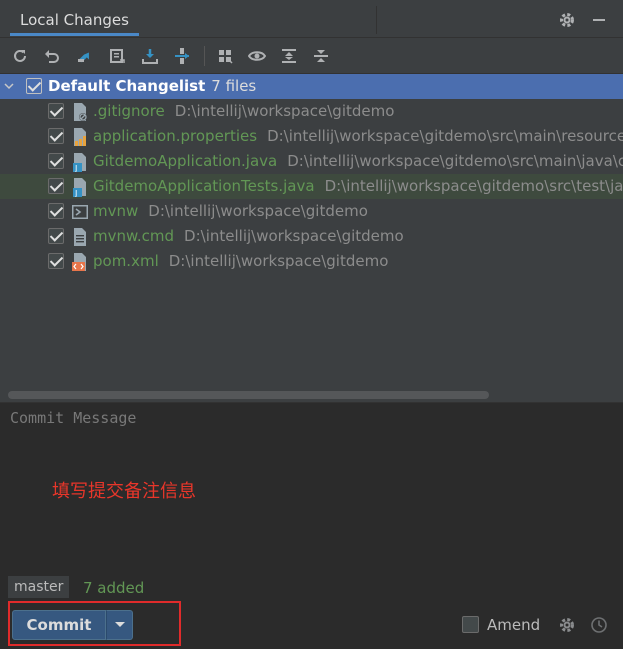 The height and width of the screenshot is (649, 623). I want to click on changelist-name: Default Changelist 7 files, so click(152, 86).